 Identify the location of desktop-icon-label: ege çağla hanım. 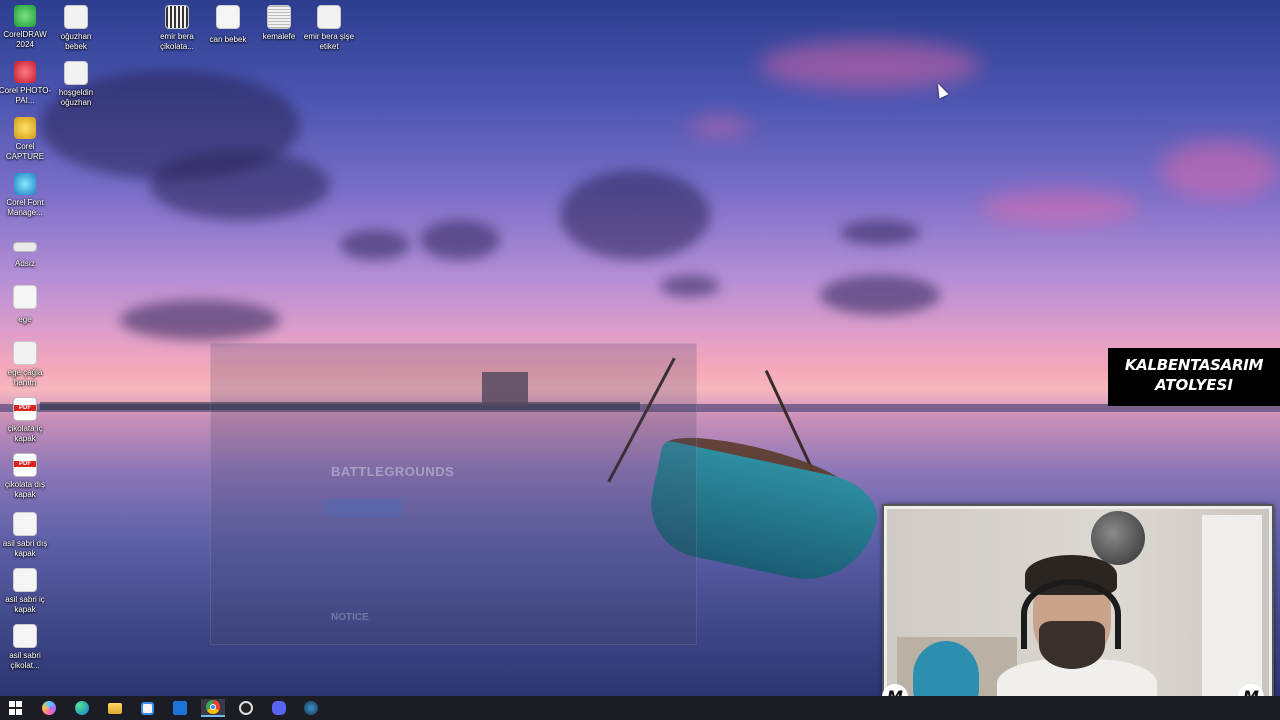
(25, 377).